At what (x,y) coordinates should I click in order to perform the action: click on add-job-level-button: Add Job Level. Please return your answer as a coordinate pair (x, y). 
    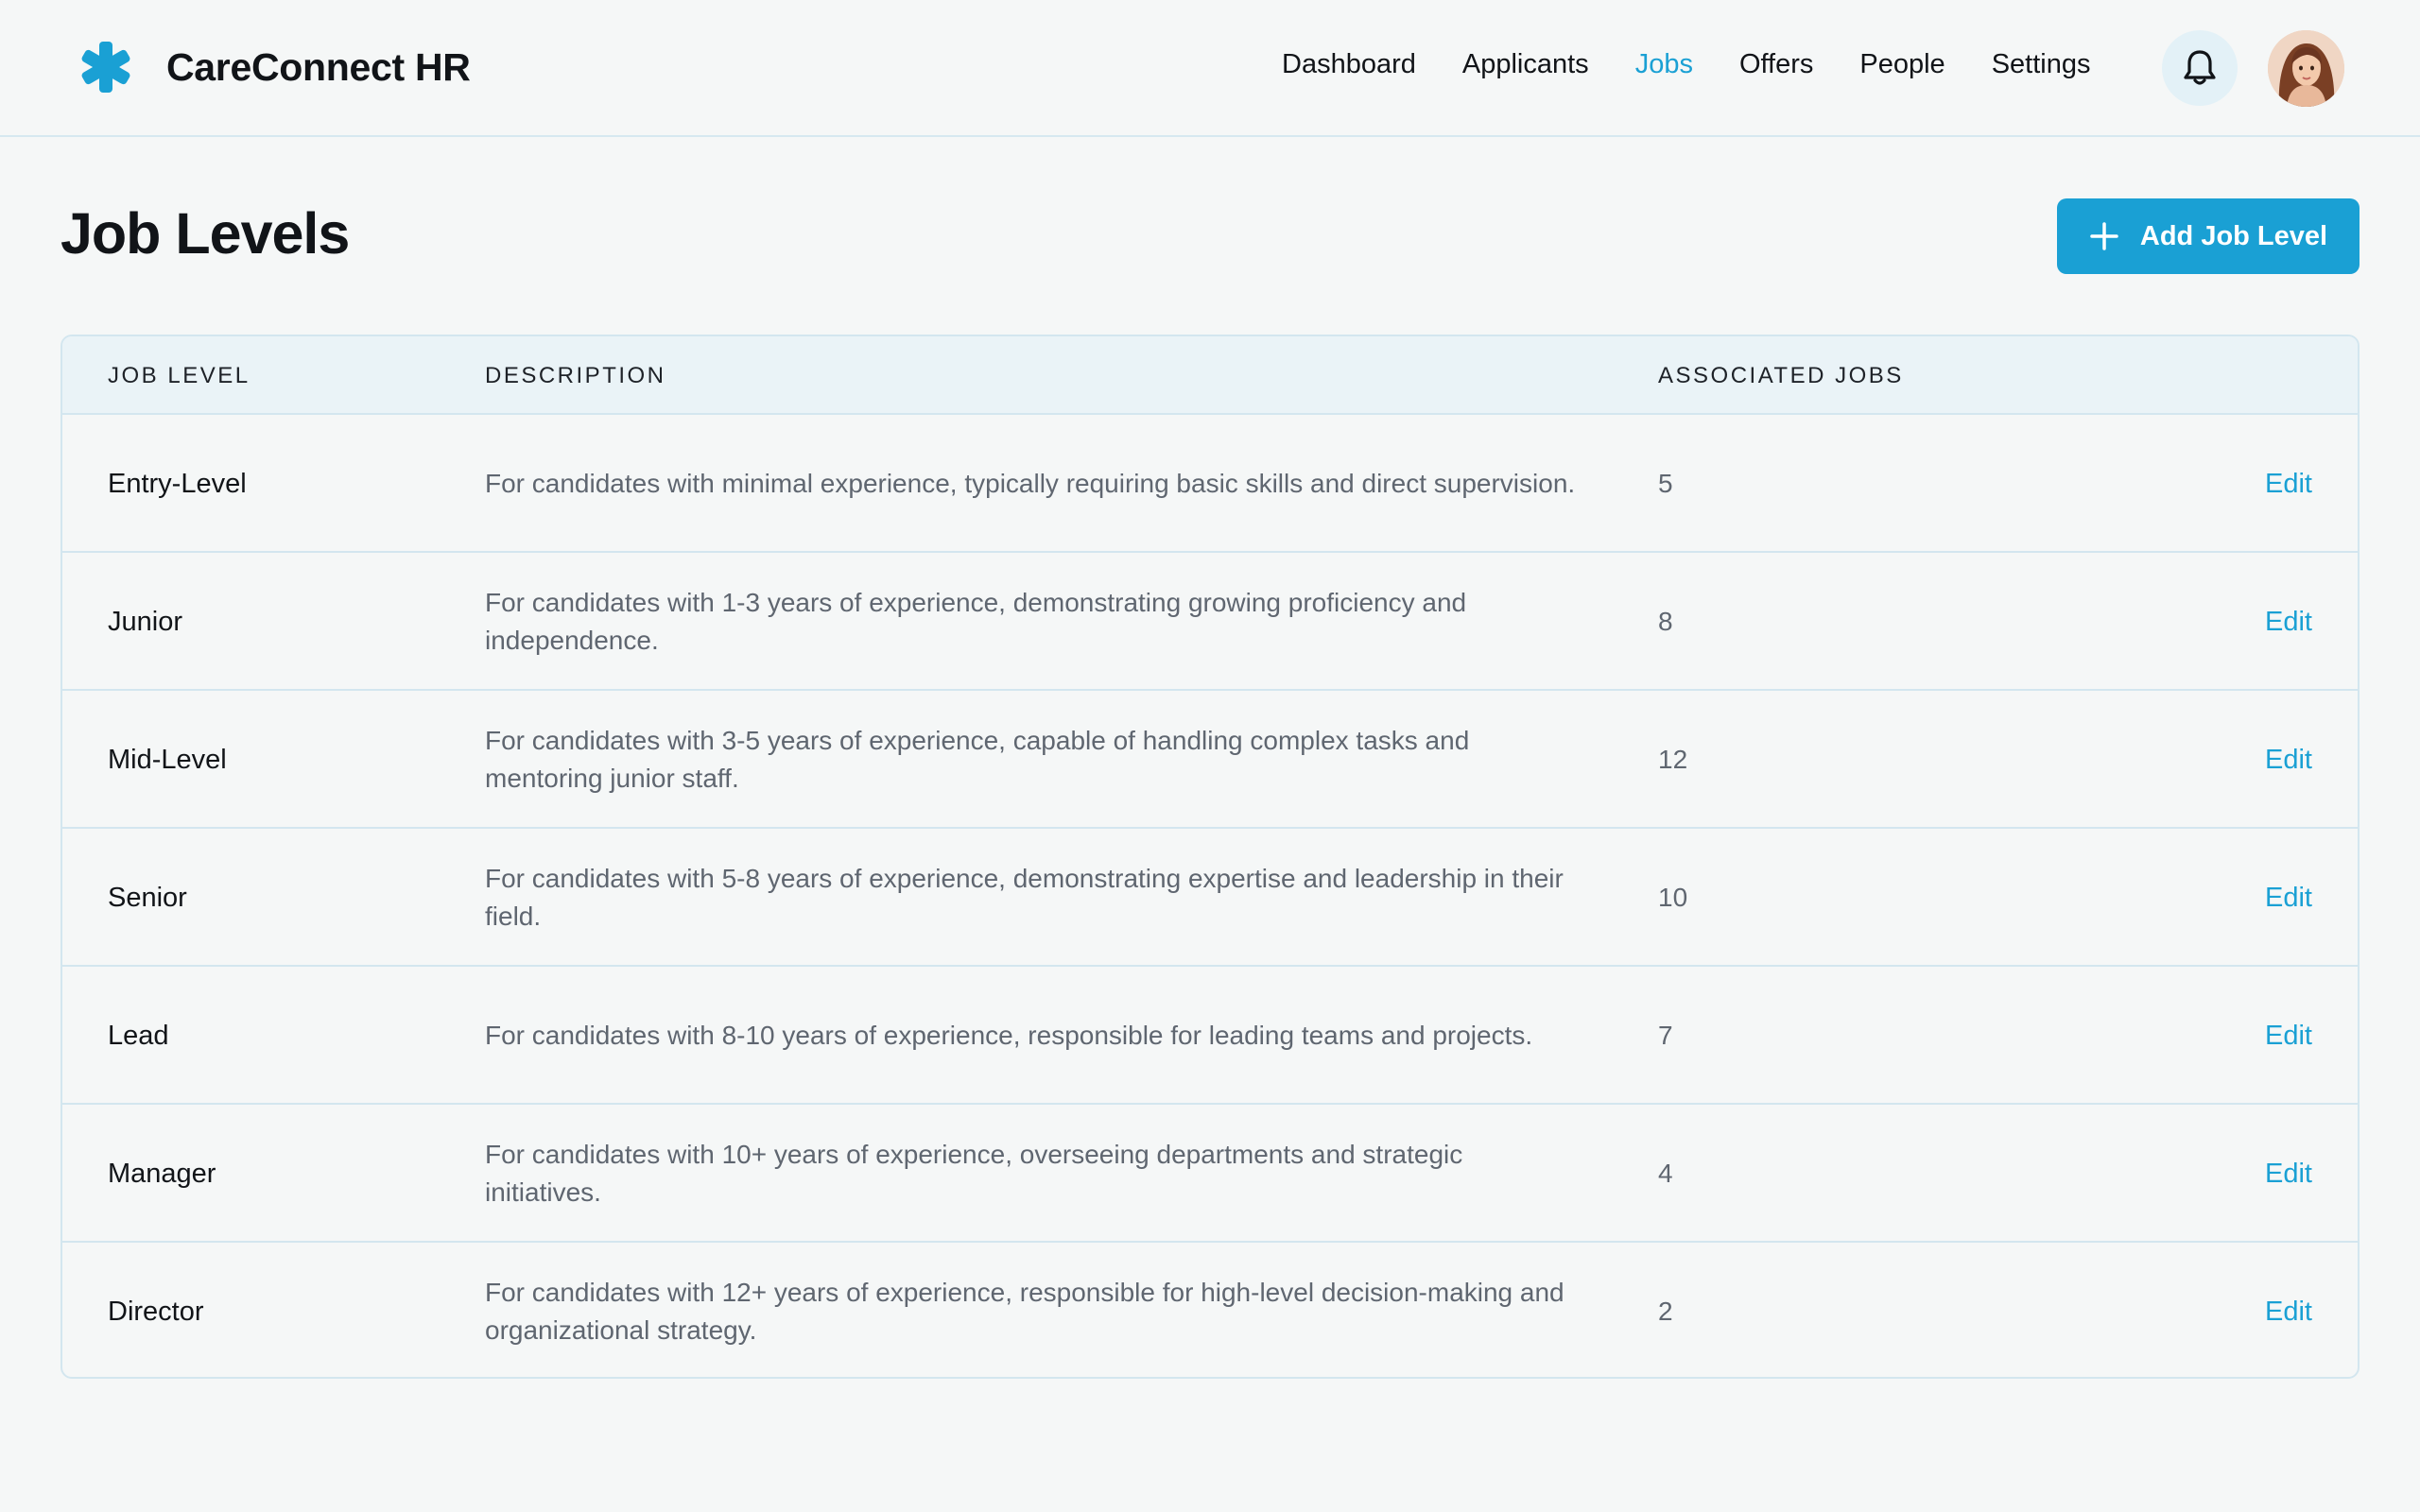
    Looking at the image, I should click on (2208, 236).